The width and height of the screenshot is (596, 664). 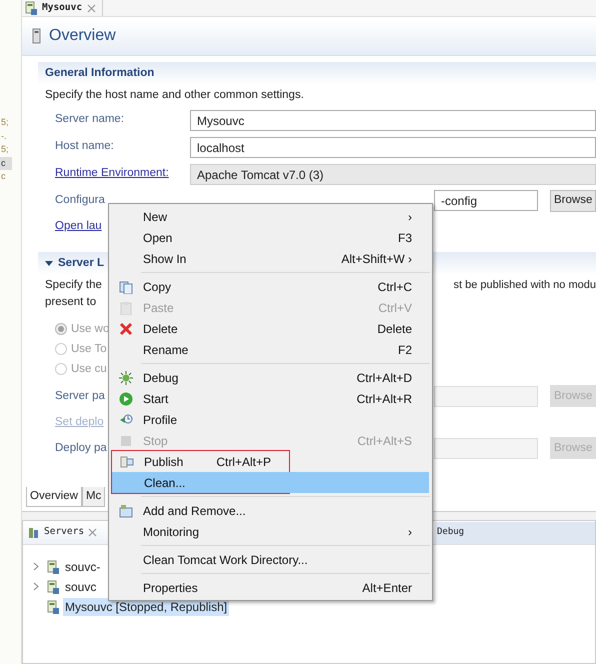 I want to click on tree-item: souvc, so click(x=80, y=587).